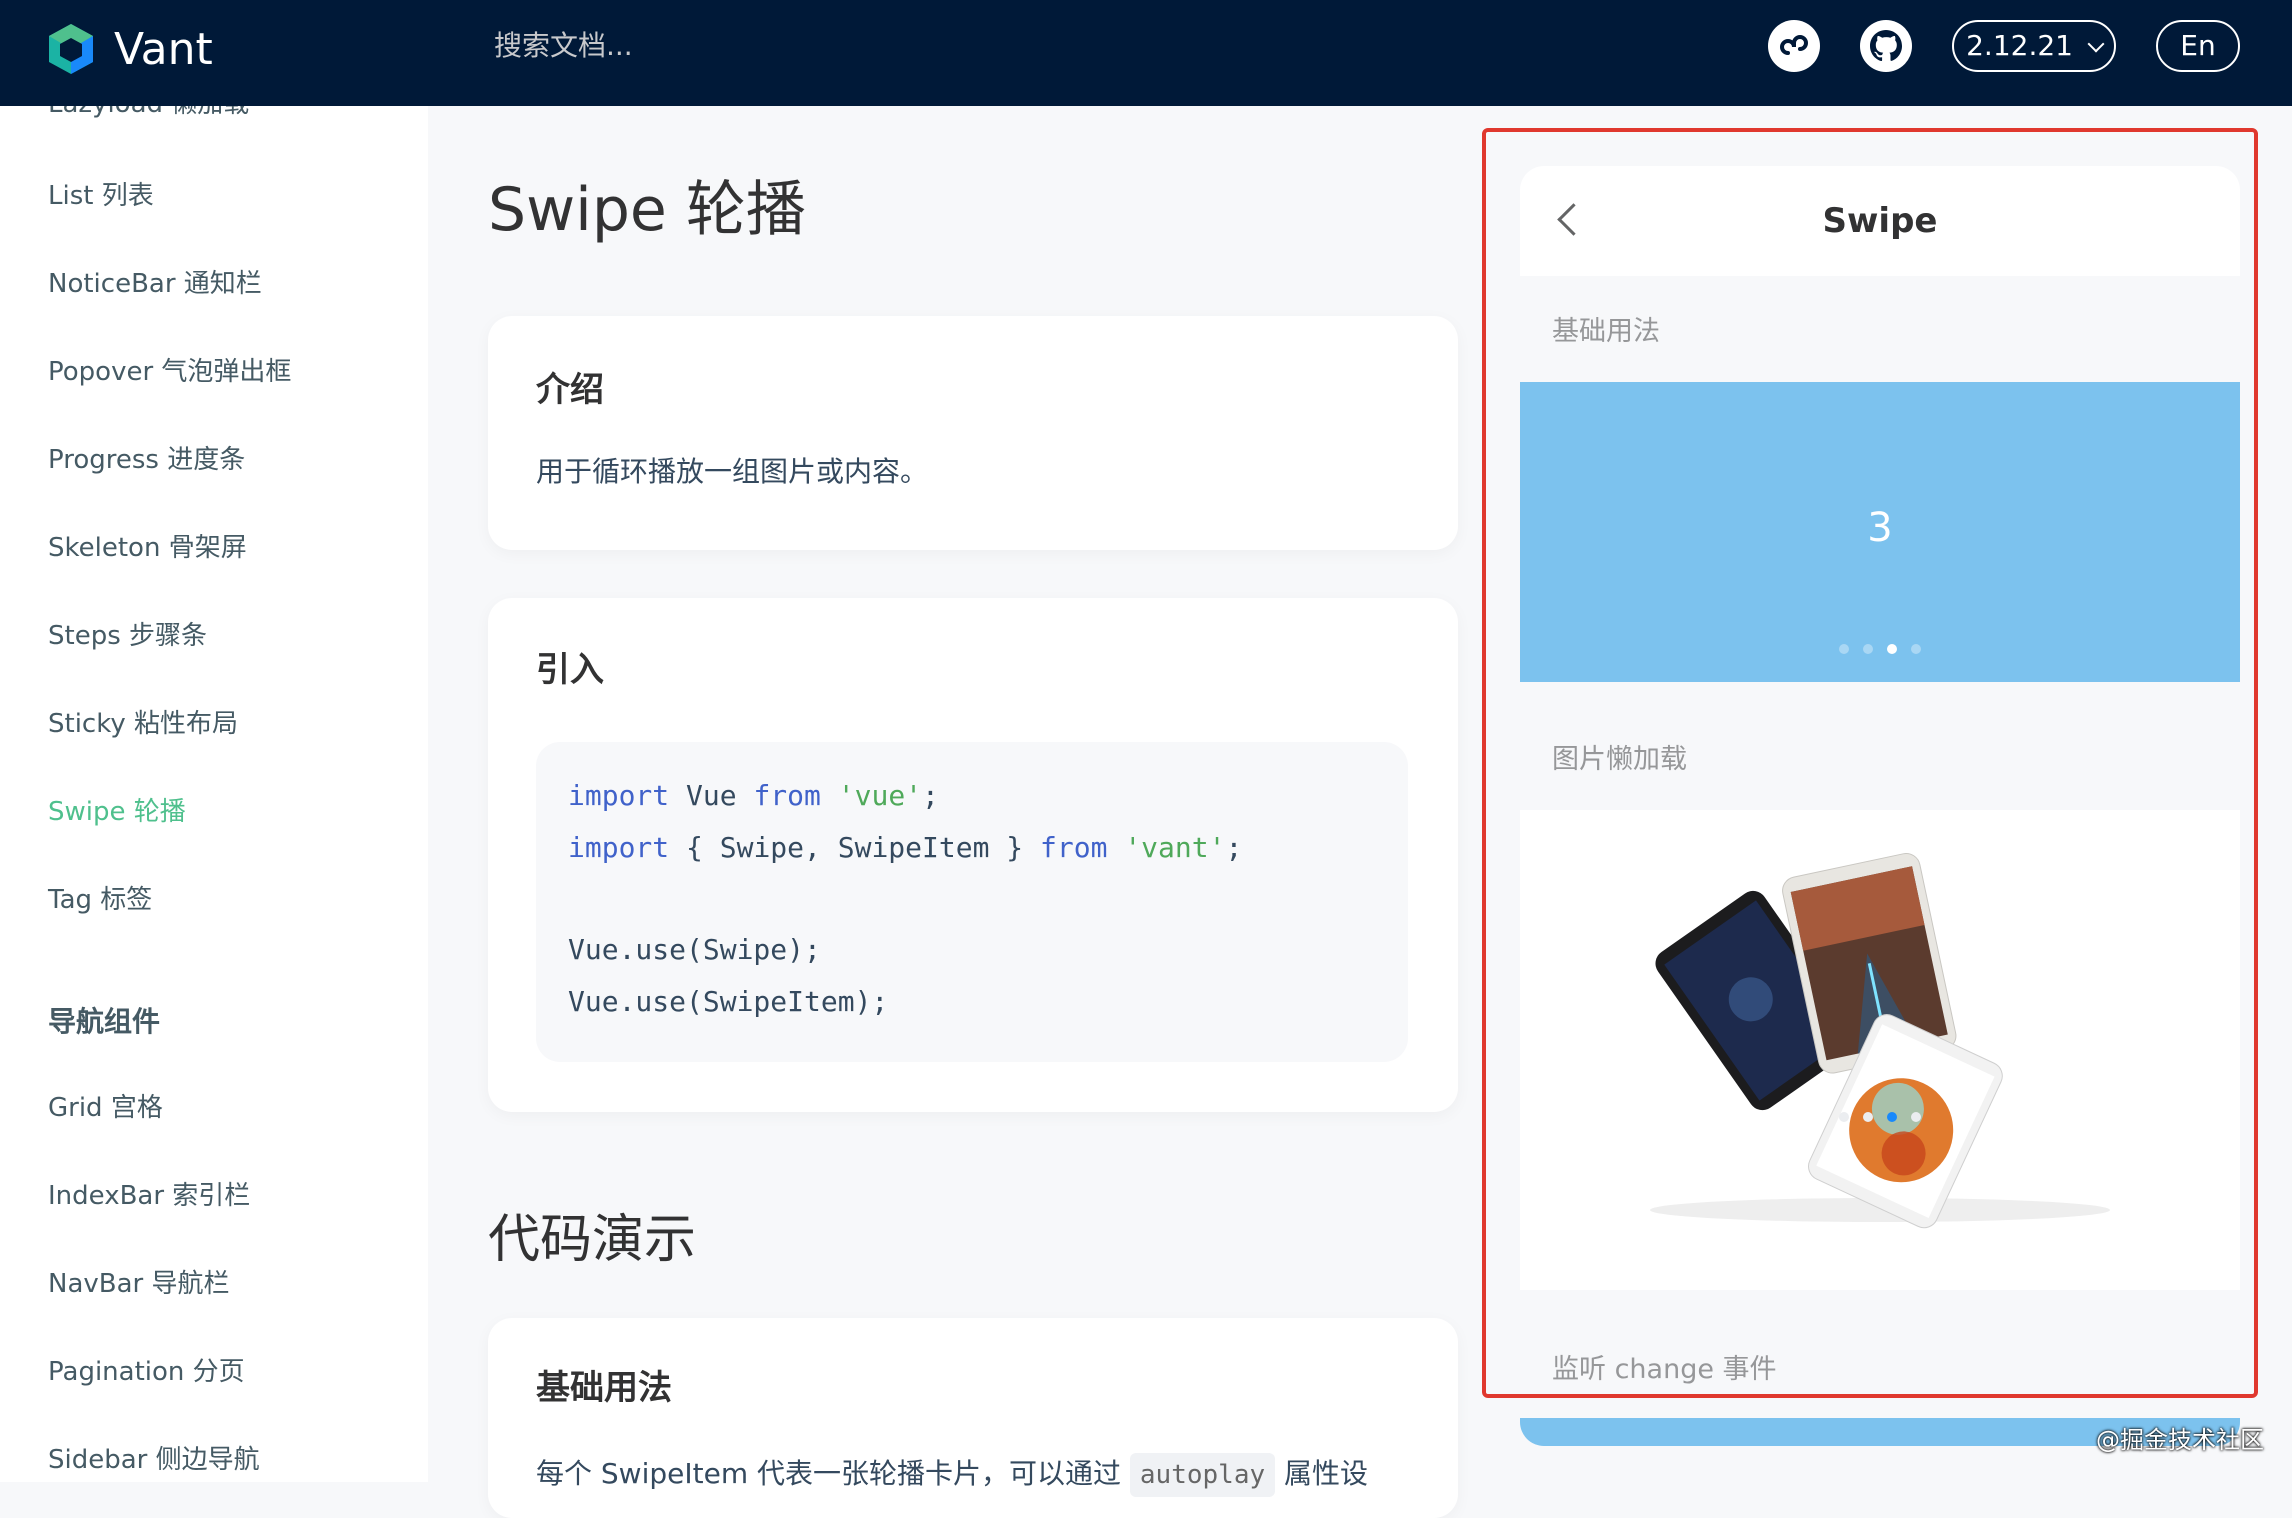  Describe the element at coordinates (127, 636) in the screenshot. I see `sidebar-item-steps: Steps 步骤条` at that location.